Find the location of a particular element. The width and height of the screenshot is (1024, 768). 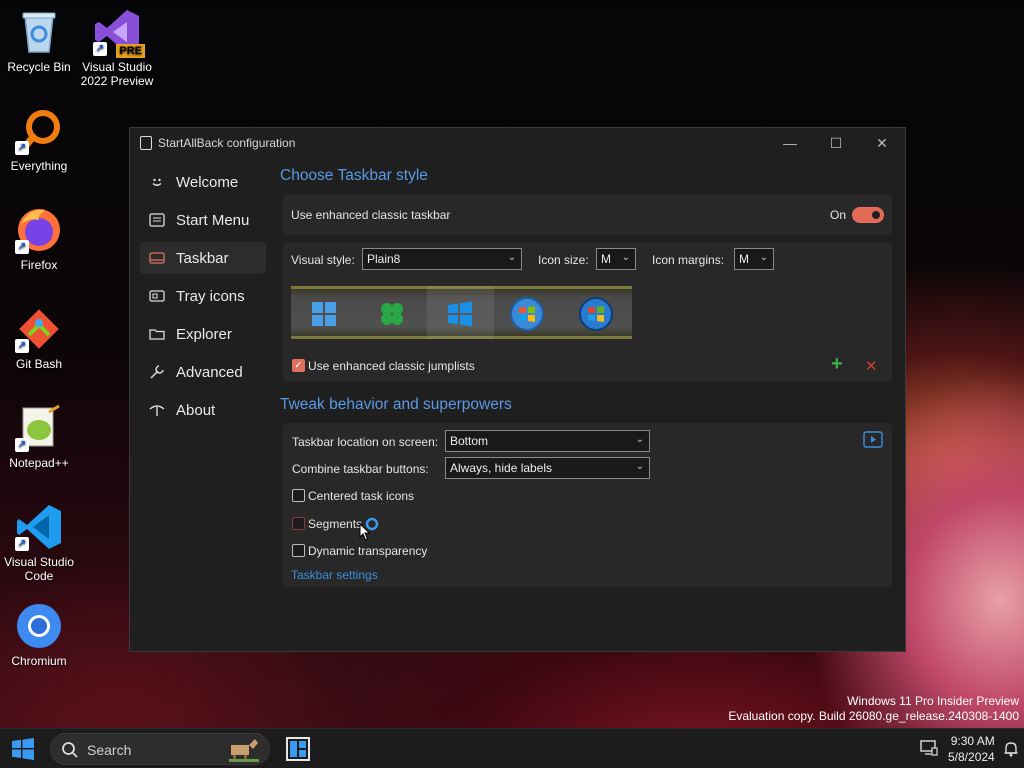

desktop-icon-label: Everything is located at coordinates (39, 166).